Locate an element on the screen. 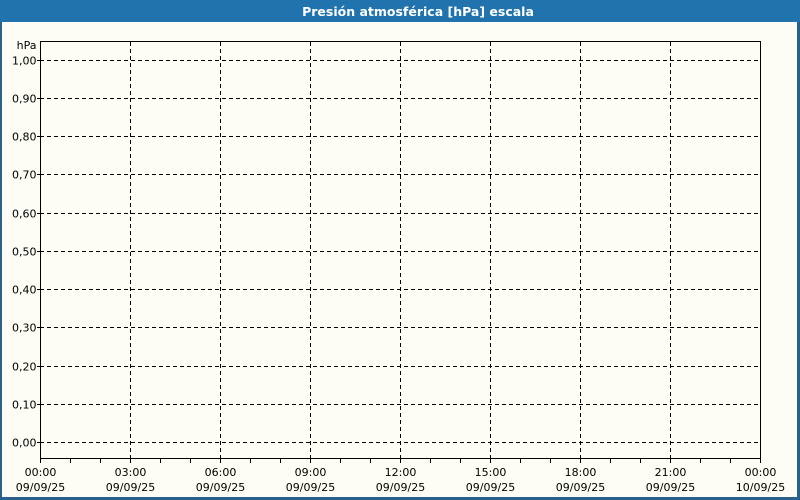  y-tick-label: 0,00 is located at coordinates (24, 443).